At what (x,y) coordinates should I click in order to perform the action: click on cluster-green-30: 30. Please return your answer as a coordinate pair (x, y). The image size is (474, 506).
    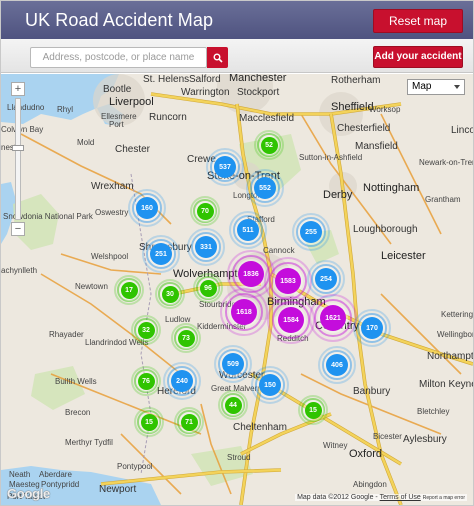
    Looking at the image, I should click on (170, 294).